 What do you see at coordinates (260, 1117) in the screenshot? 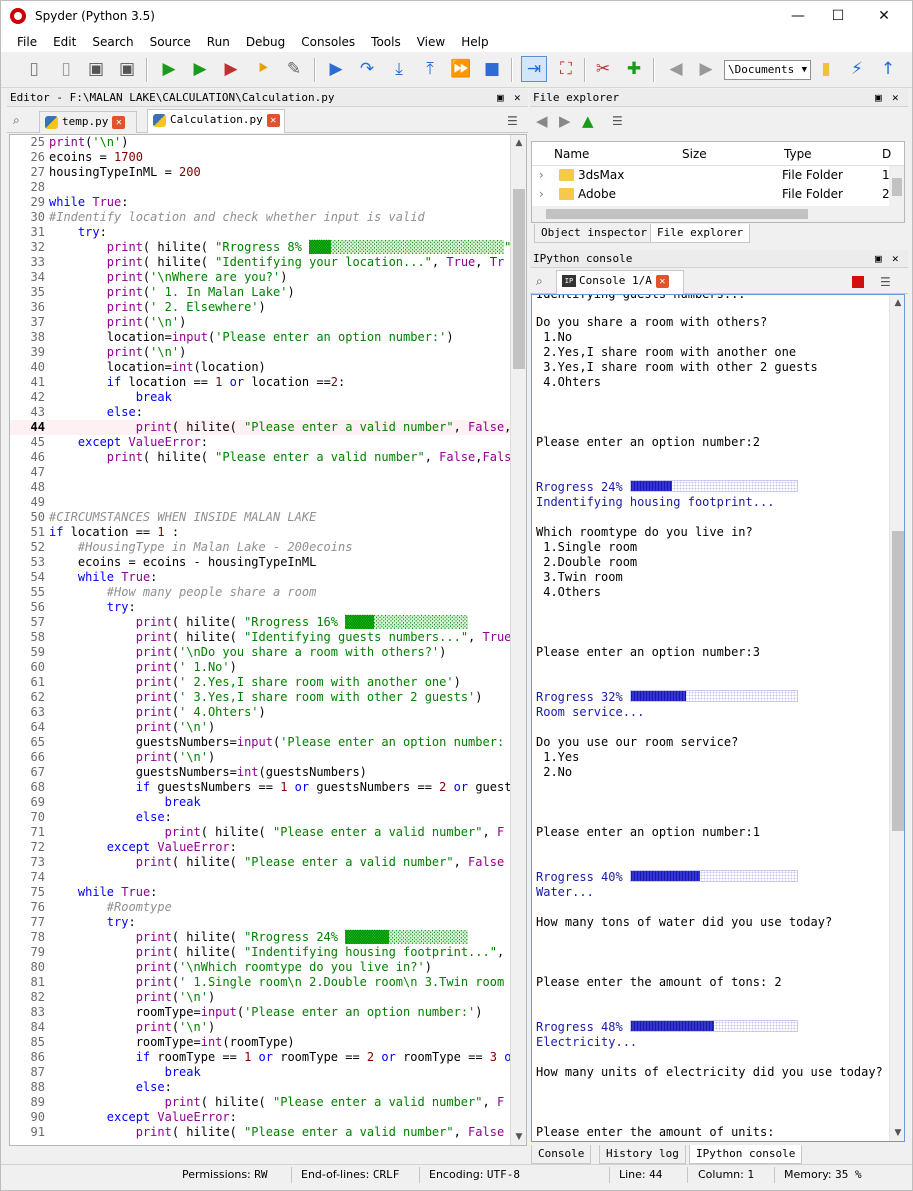
I see `code-line: 90 except ValueError:` at bounding box center [260, 1117].